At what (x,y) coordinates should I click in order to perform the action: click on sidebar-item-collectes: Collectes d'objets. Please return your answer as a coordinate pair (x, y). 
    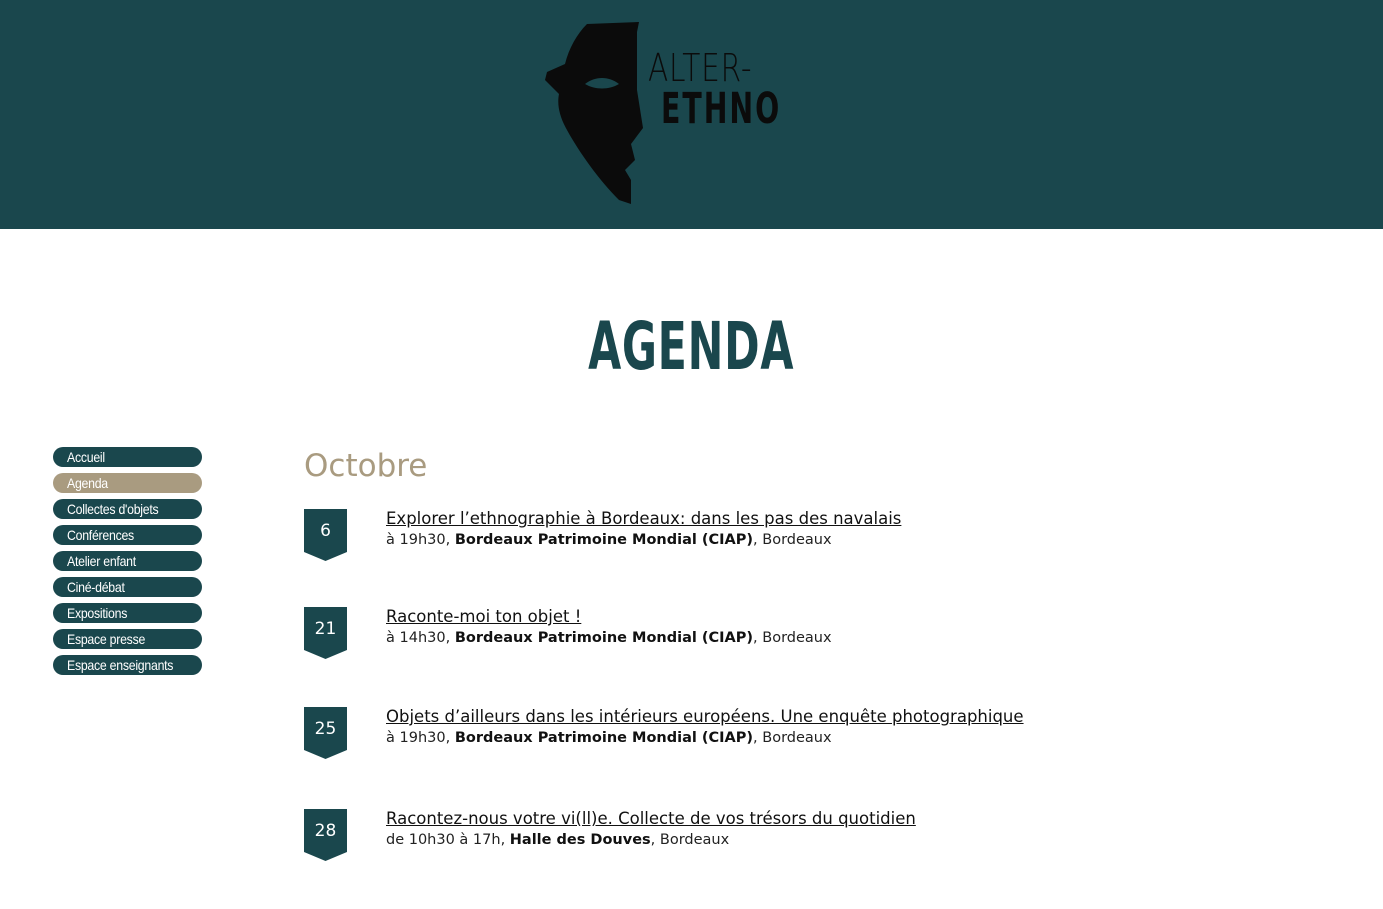
    Looking at the image, I should click on (127, 509).